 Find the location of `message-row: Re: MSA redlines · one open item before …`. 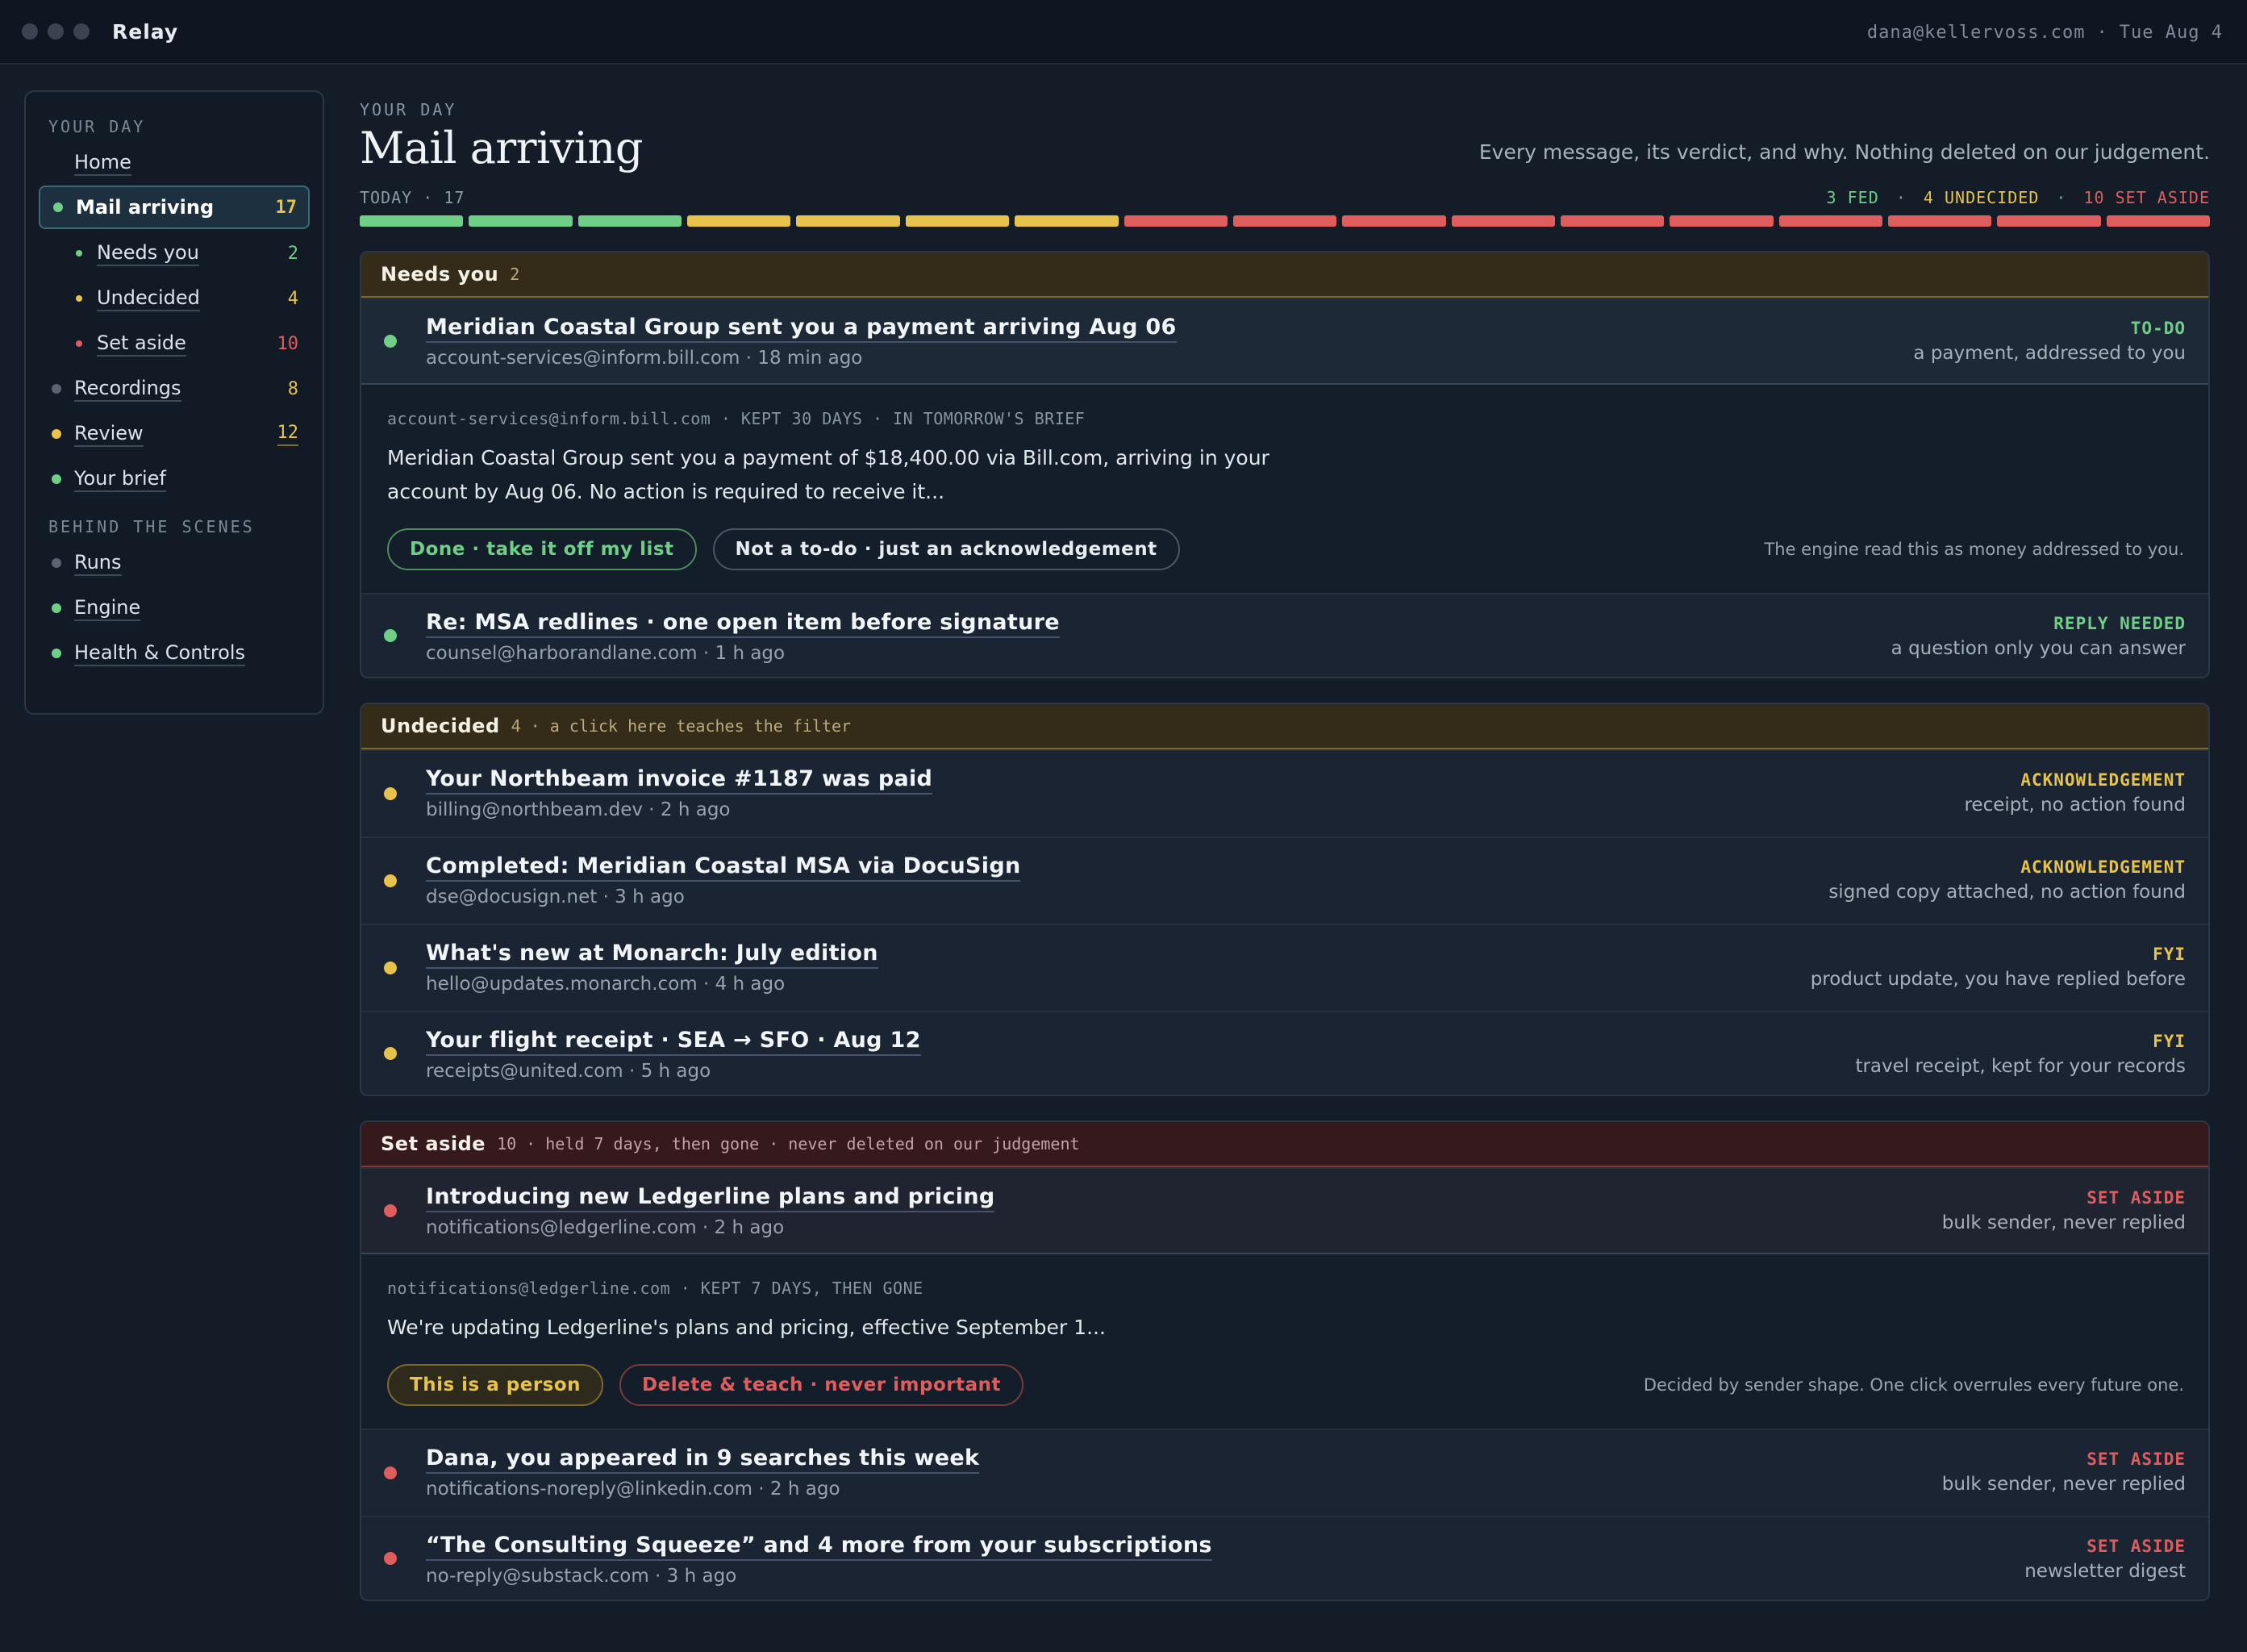

message-row: Re: MSA redlines · one open item before … is located at coordinates (1284, 635).